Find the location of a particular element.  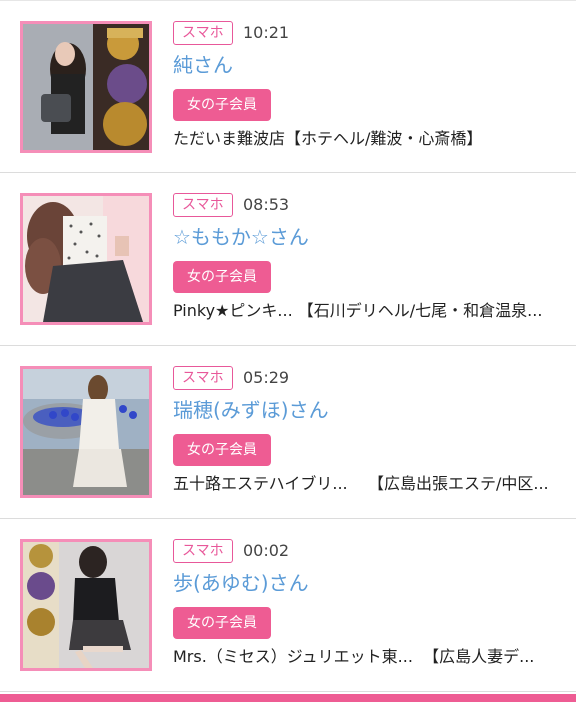

girl-name-link: 瑞穂(みずほ)さん is located at coordinates (251, 410).